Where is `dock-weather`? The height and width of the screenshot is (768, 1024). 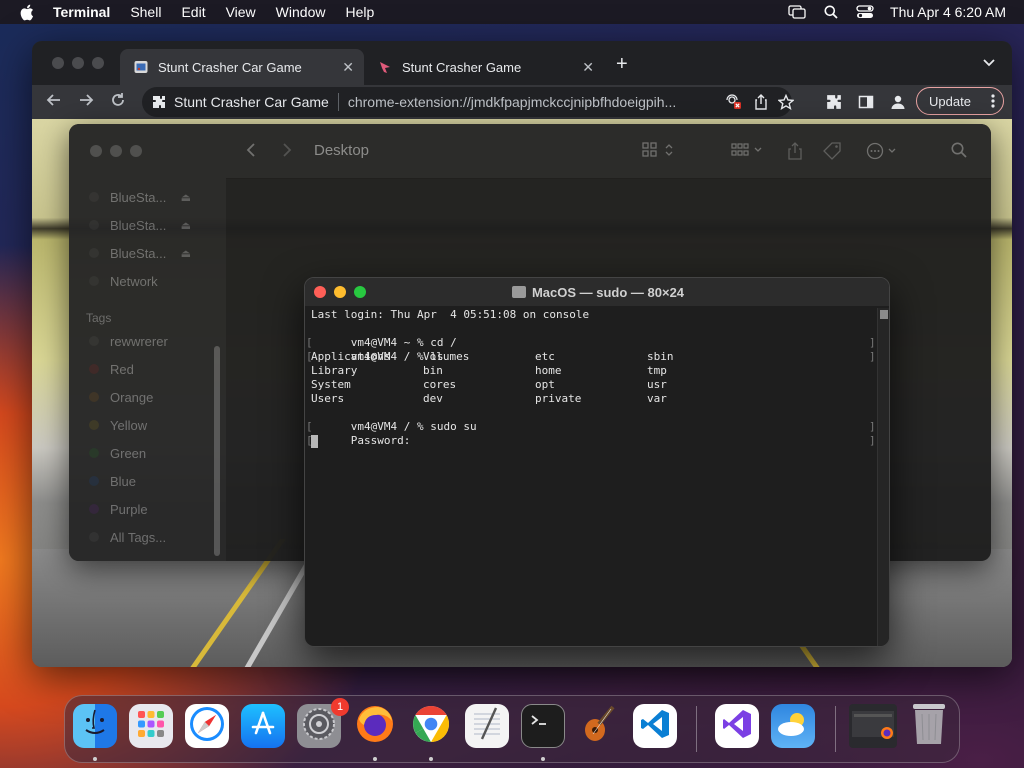 dock-weather is located at coordinates (793, 726).